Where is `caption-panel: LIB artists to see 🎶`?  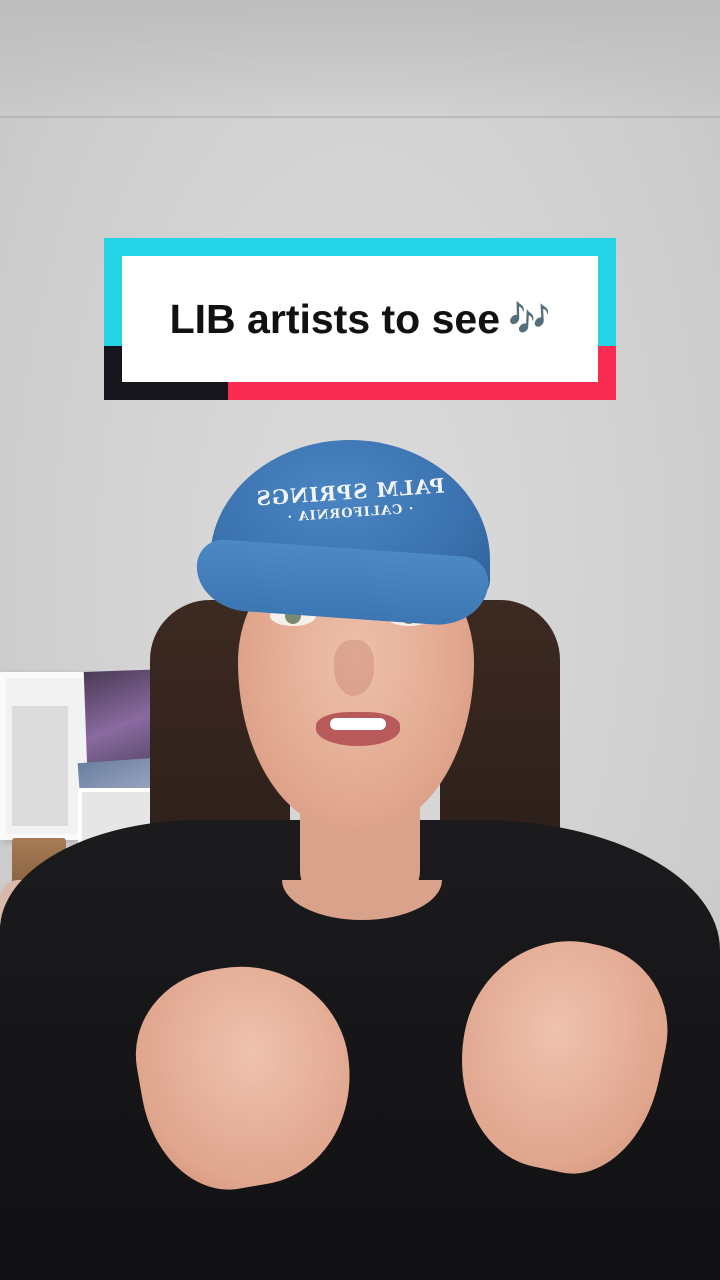
caption-panel: LIB artists to see 🎶 is located at coordinates (360, 319).